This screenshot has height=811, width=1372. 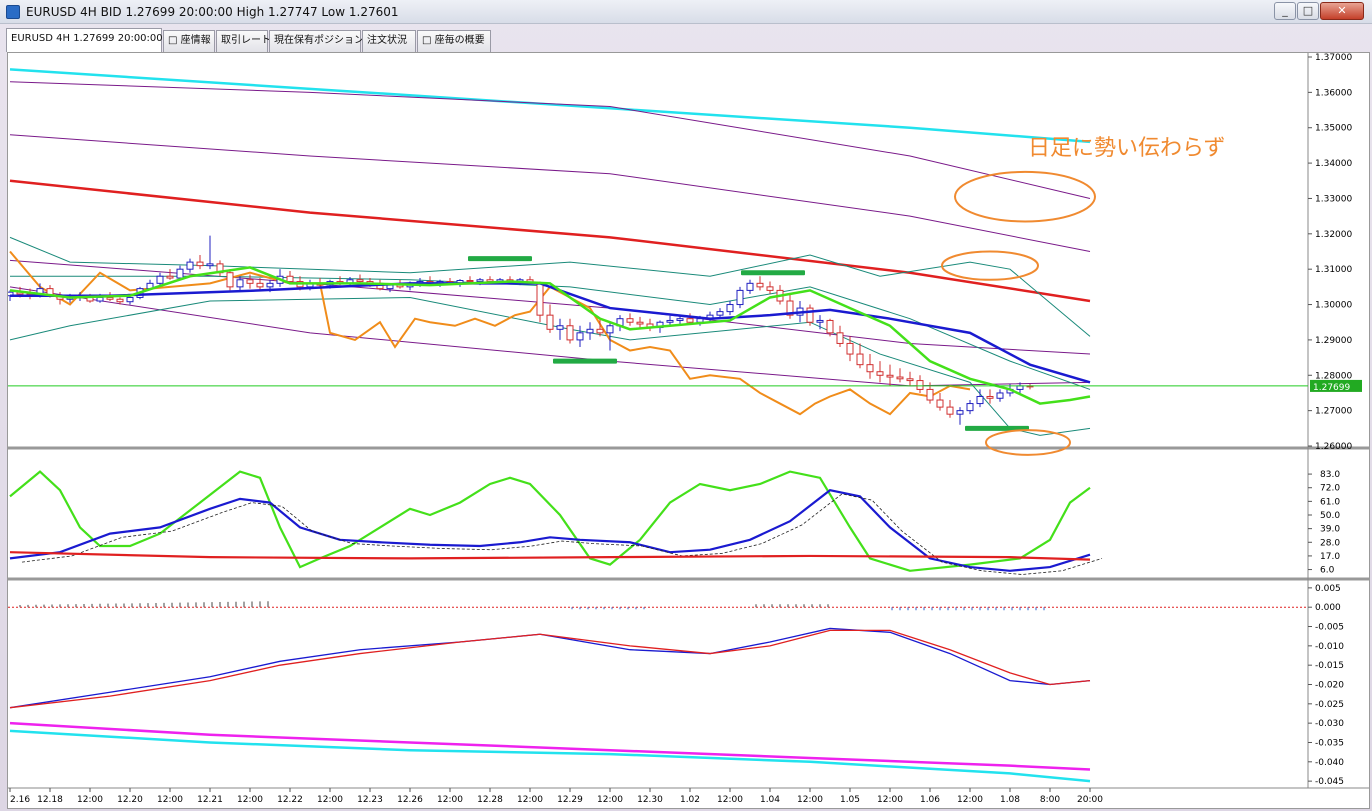 What do you see at coordinates (1330, 489) in the screenshot?
I see `stoch-tick-label: 72.0` at bounding box center [1330, 489].